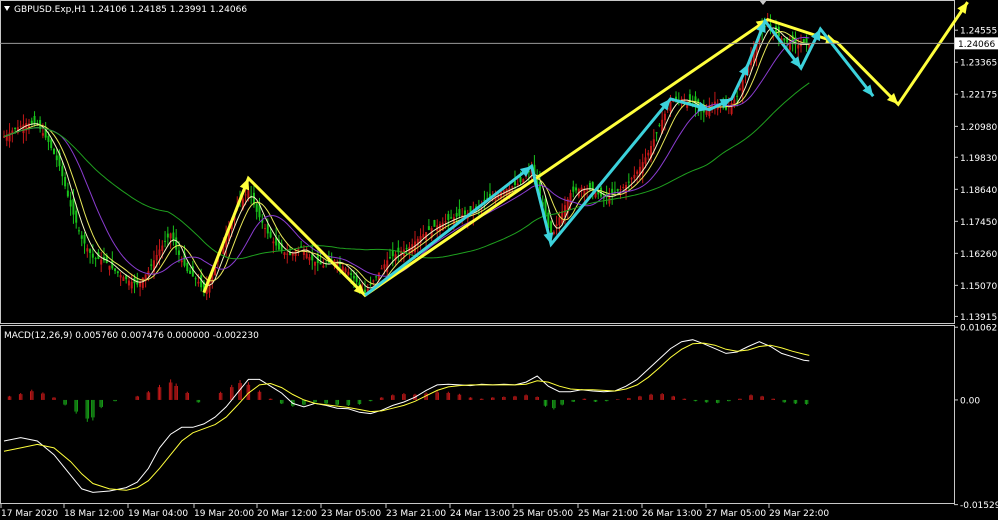 This screenshot has height=520, width=998. Describe the element at coordinates (979, 506) in the screenshot. I see `macd-tick-label: -0.01529` at that location.